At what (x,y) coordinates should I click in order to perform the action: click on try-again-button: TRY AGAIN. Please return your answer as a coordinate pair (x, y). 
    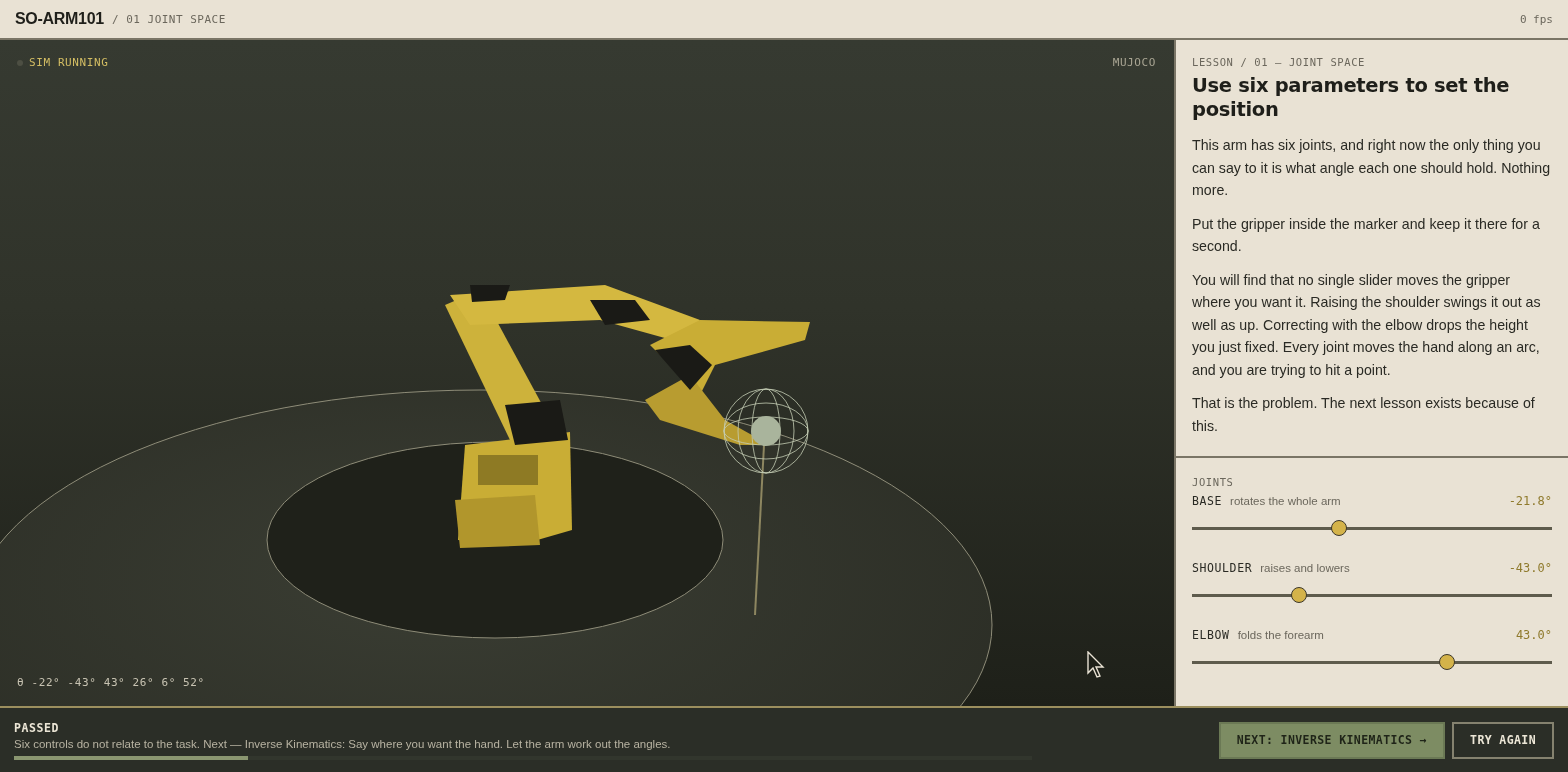
    Looking at the image, I should click on (1503, 740).